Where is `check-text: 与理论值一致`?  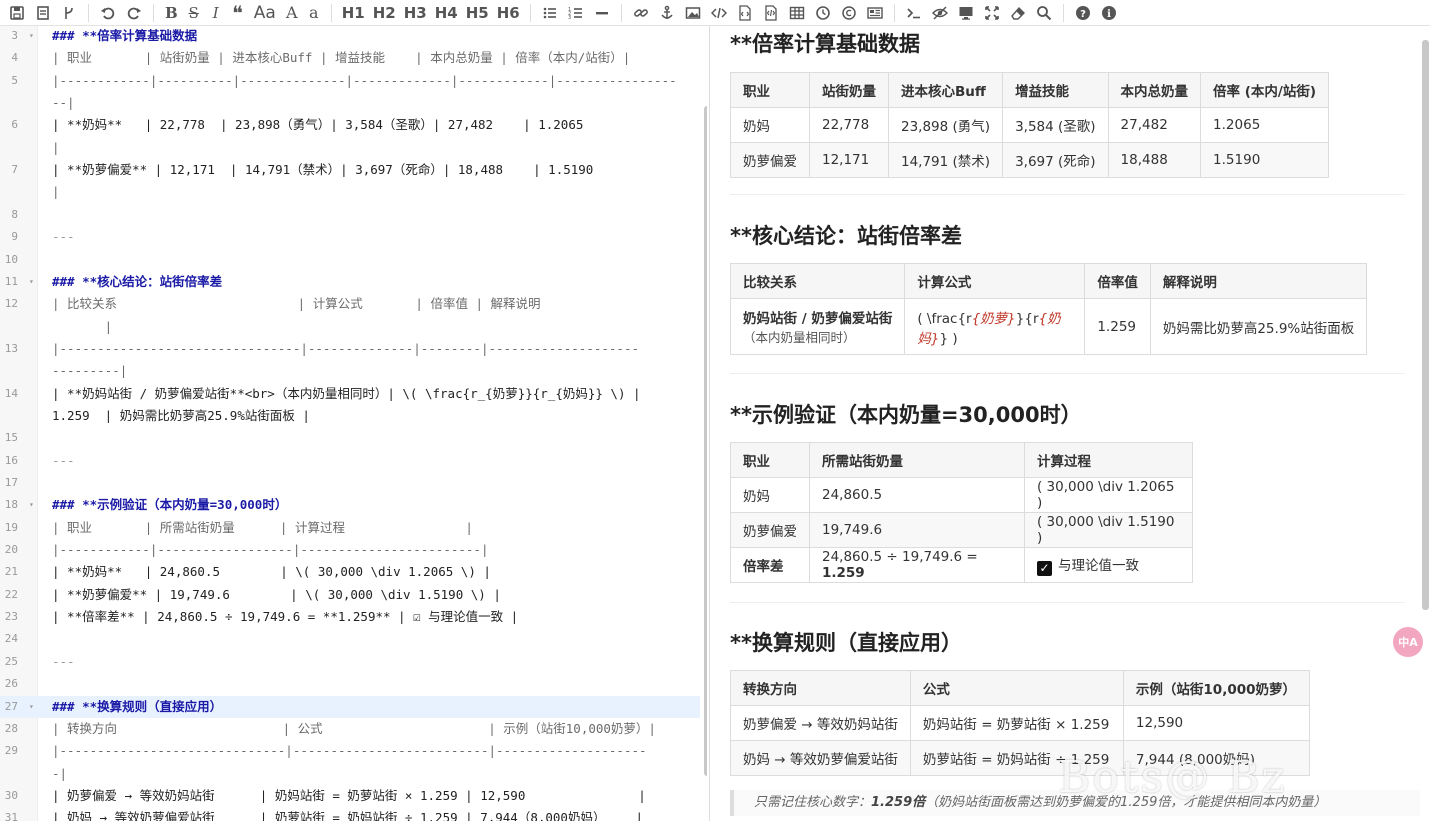 check-text: 与理论值一致 is located at coordinates (1098, 566).